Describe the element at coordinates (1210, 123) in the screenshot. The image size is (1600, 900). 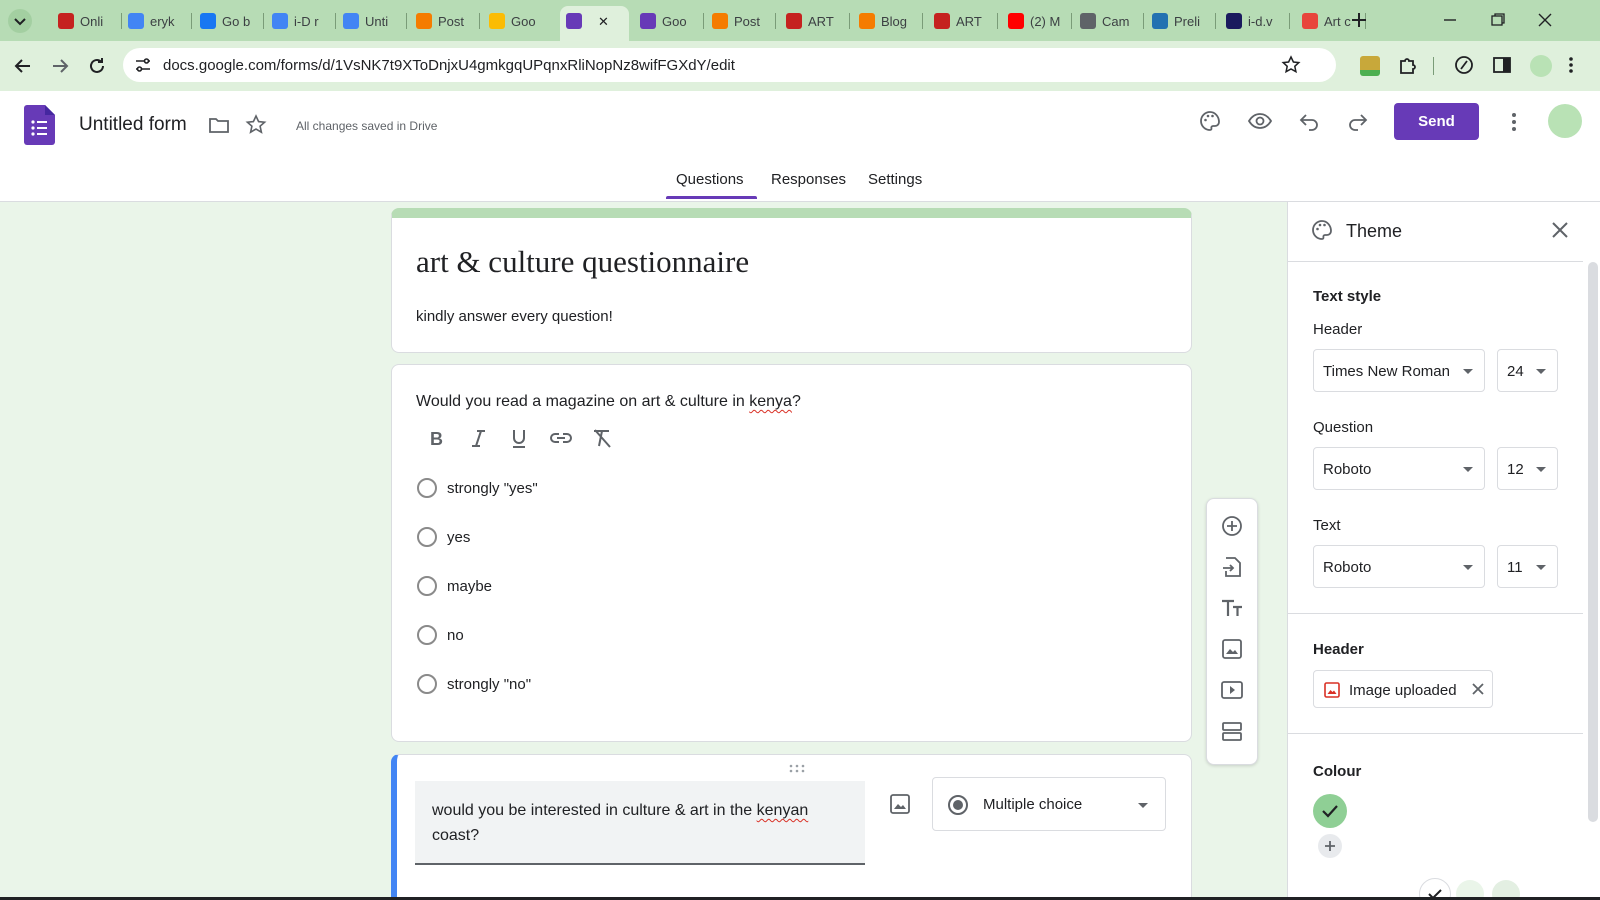
I see `customize-theme-button` at that location.